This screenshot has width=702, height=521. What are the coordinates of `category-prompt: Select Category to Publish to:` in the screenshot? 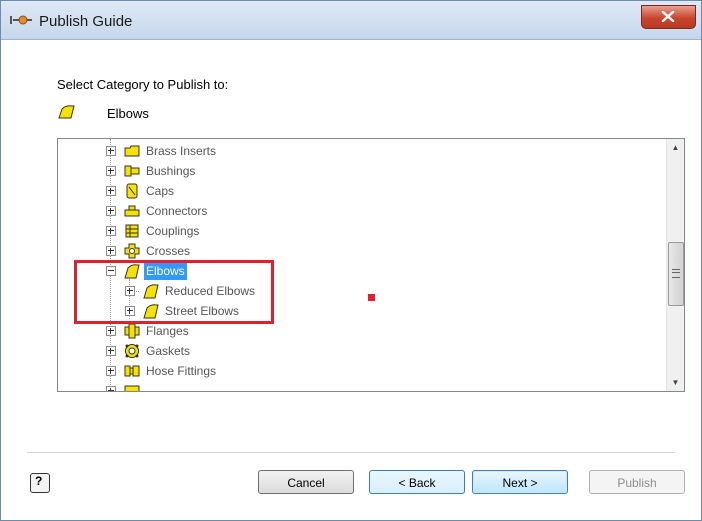 It's located at (143, 84).